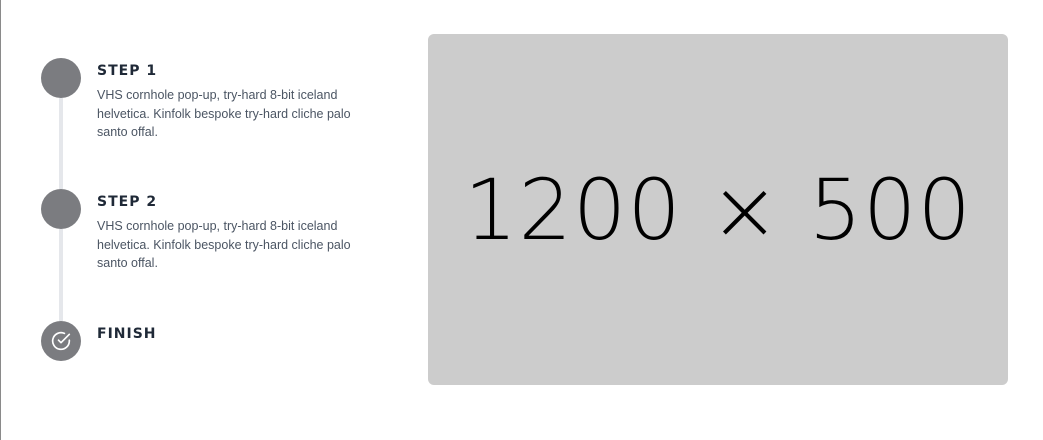 This screenshot has width=1043, height=440. I want to click on check-circle-icon, so click(61, 341).